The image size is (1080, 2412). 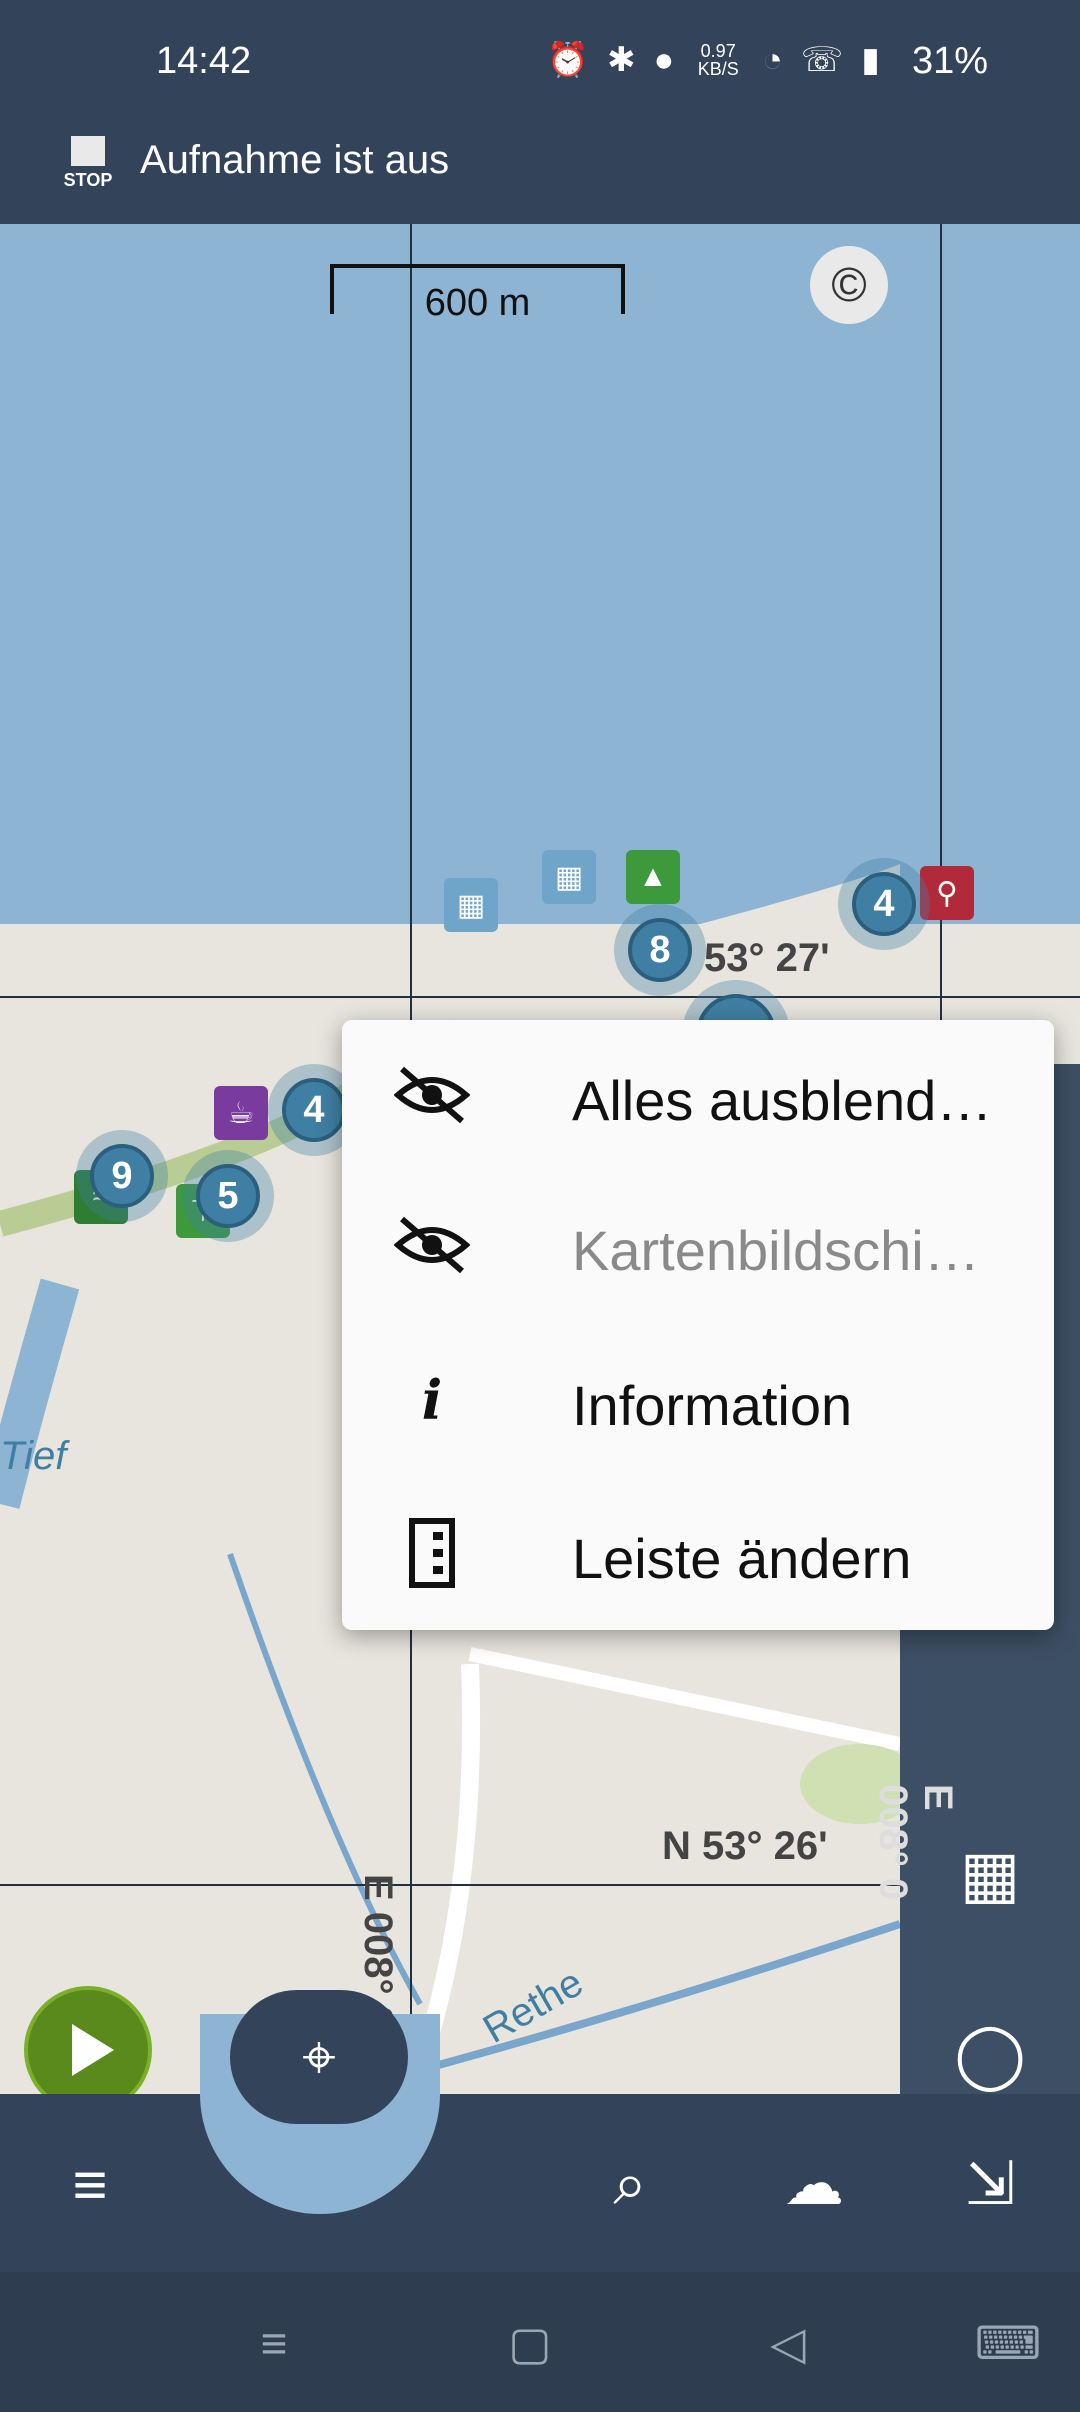 I want to click on call-icon: ☏, so click(x=822, y=60).